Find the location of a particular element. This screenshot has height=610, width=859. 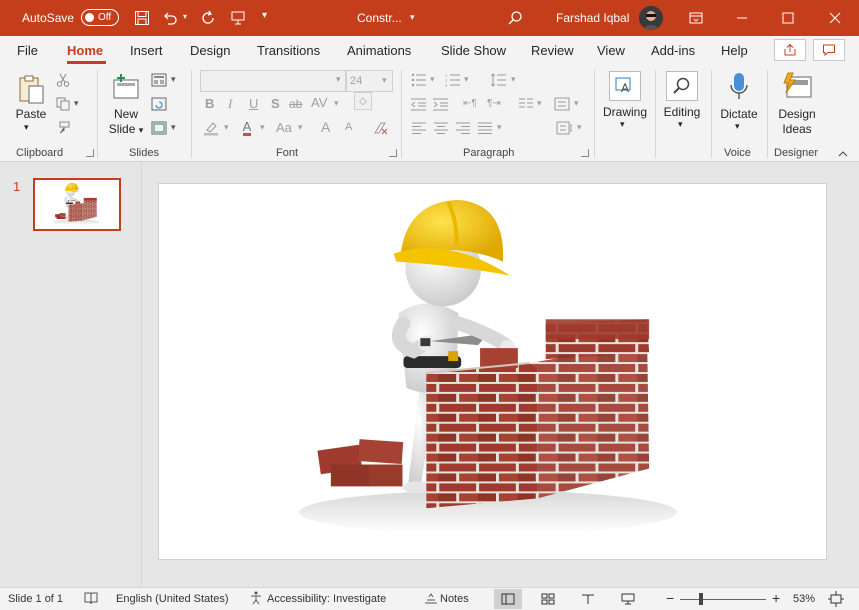

dictate-dropdown-icon: ▾ is located at coordinates (737, 126).